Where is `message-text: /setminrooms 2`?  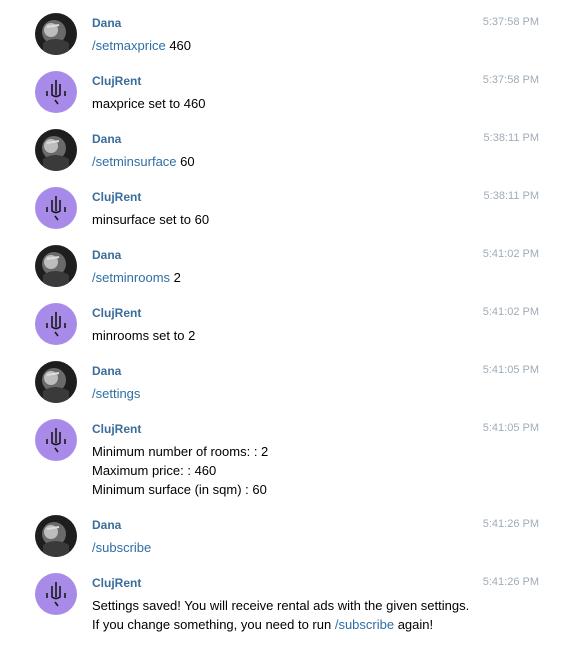
message-text: /setminrooms 2 is located at coordinates (136, 277).